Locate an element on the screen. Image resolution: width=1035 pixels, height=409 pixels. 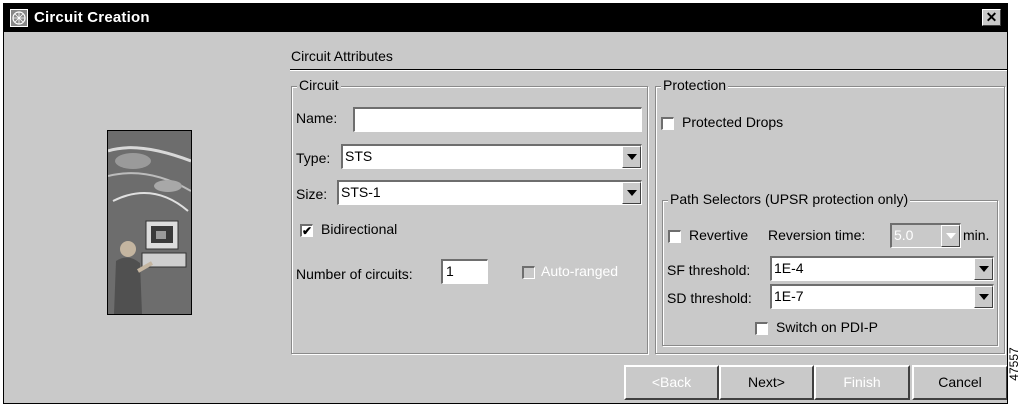
app-icon is located at coordinates (19, 18).